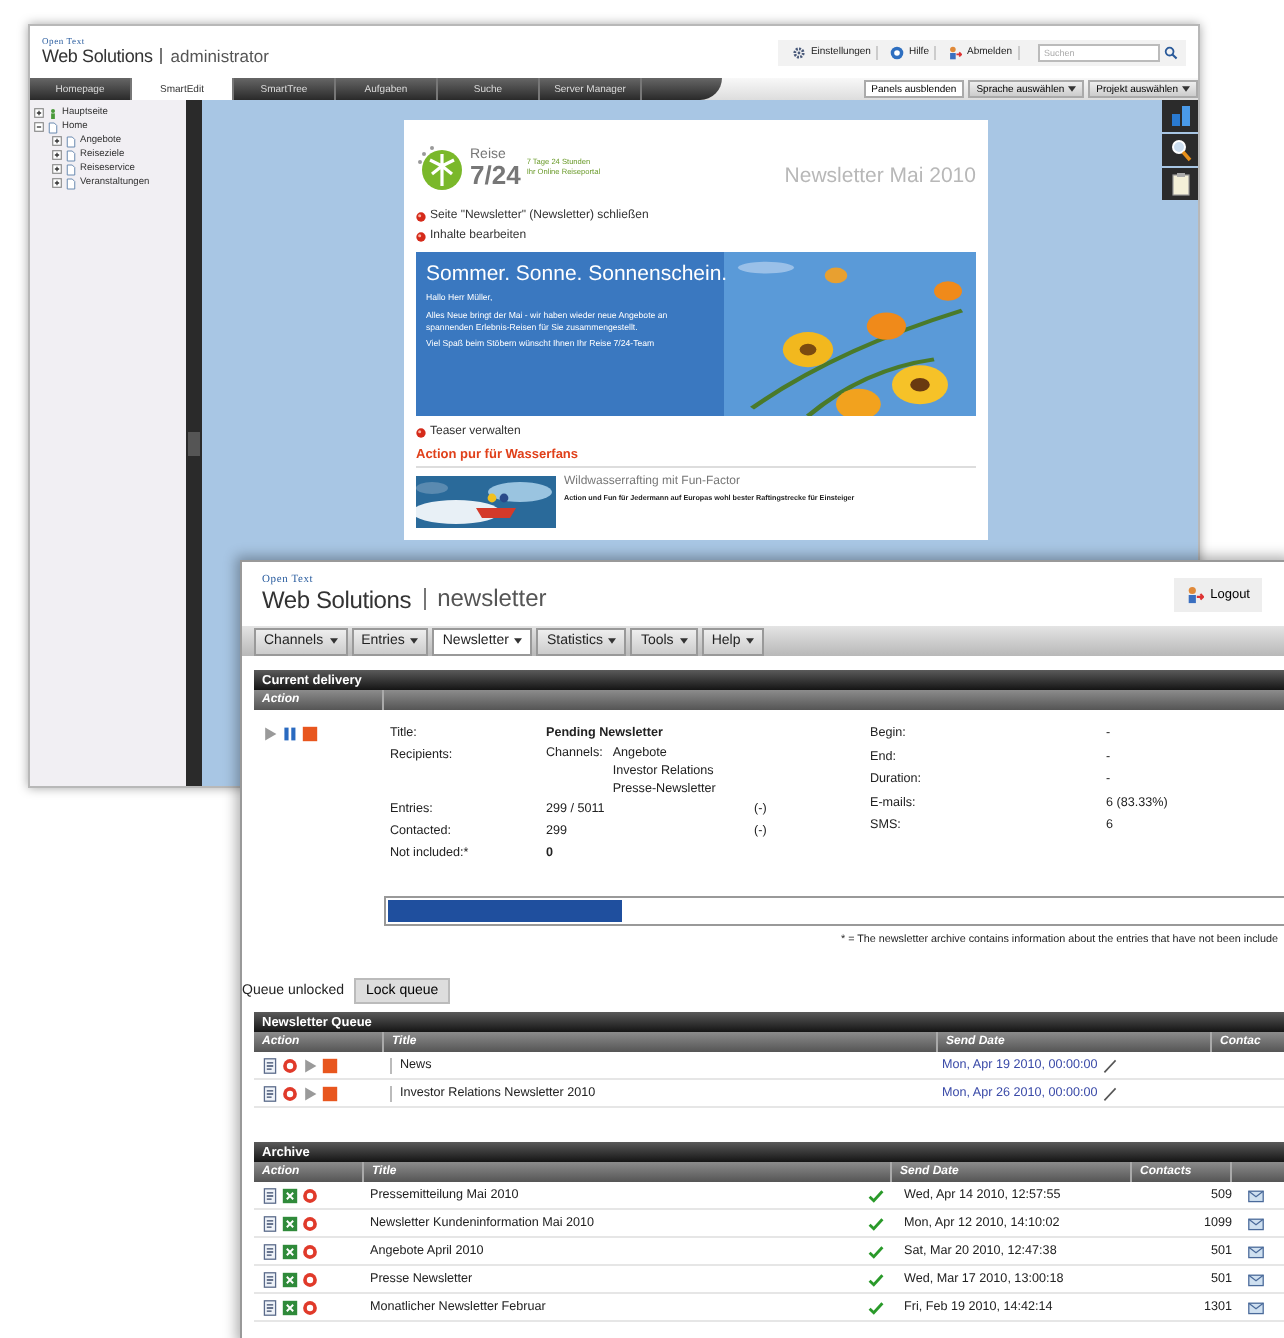 This screenshot has height=1338, width=1284. Describe the element at coordinates (578, 274) in the screenshot. I see `banner-headline: Sommer. Sonne. Sonnenschein.` at that location.